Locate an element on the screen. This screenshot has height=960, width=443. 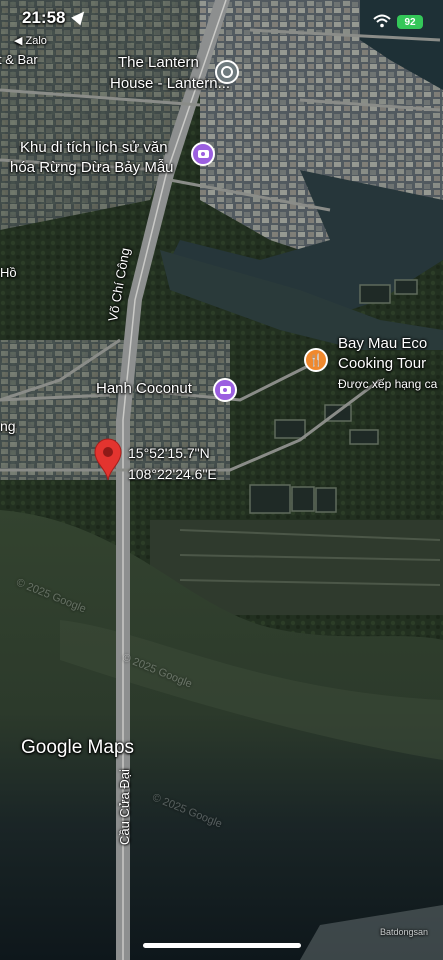
poi-name: Cooking Tour is located at coordinates (382, 363).